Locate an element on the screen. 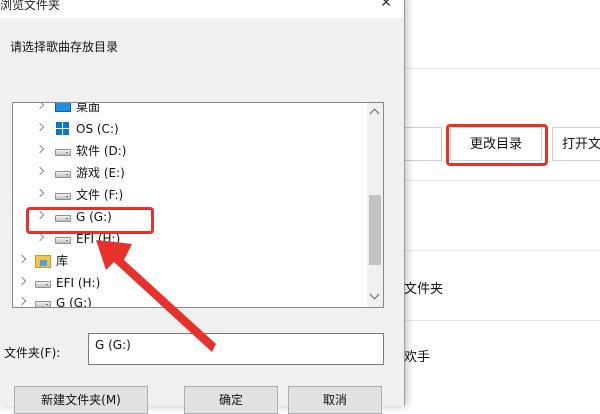  arrow-shape is located at coordinates (156, 296).